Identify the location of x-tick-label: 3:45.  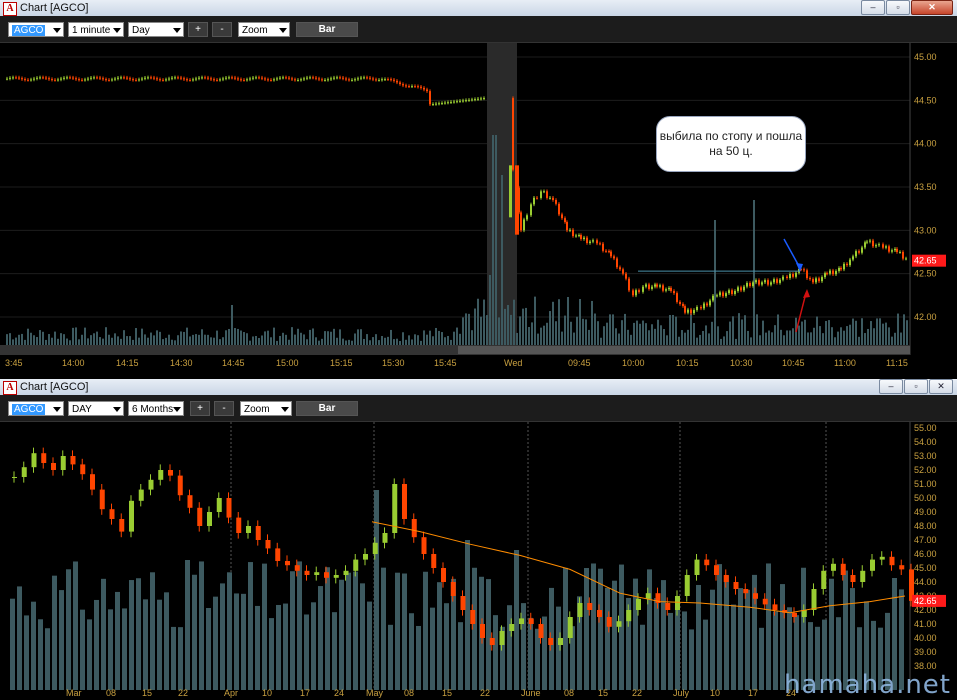
(14, 363).